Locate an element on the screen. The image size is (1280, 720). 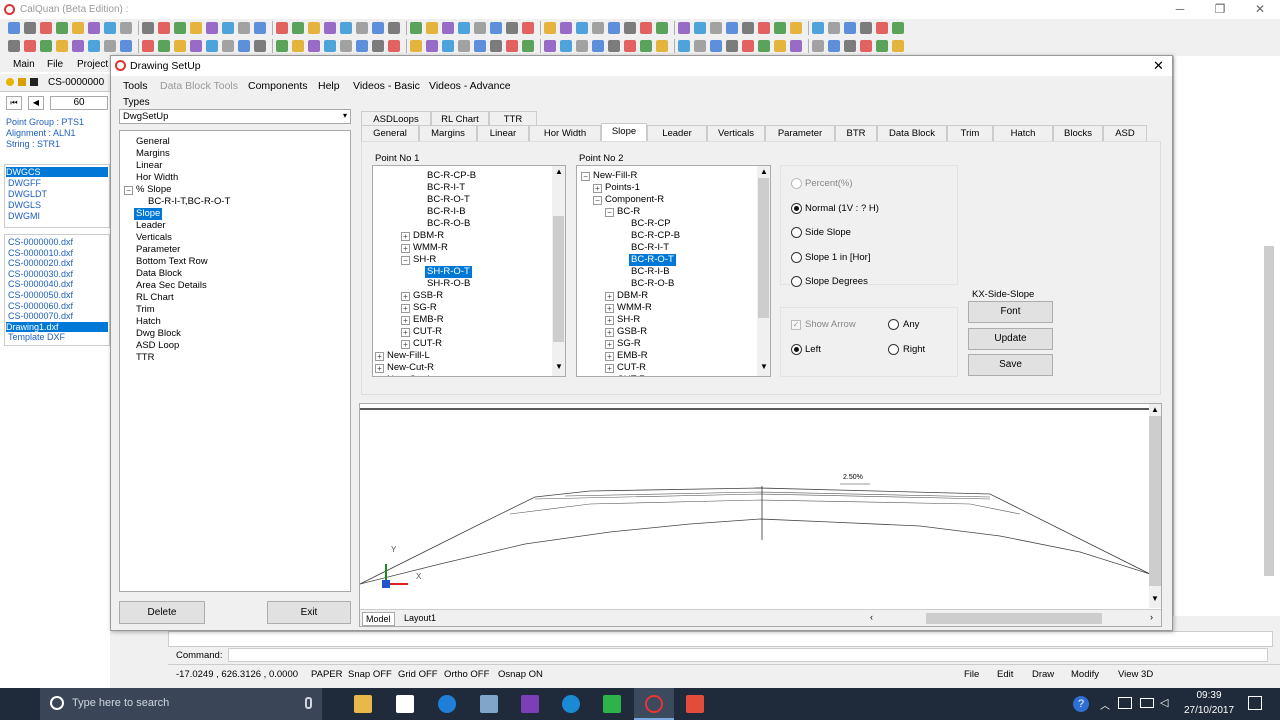
menu-view3d-bottom: View 3D is located at coordinates (1135, 674).